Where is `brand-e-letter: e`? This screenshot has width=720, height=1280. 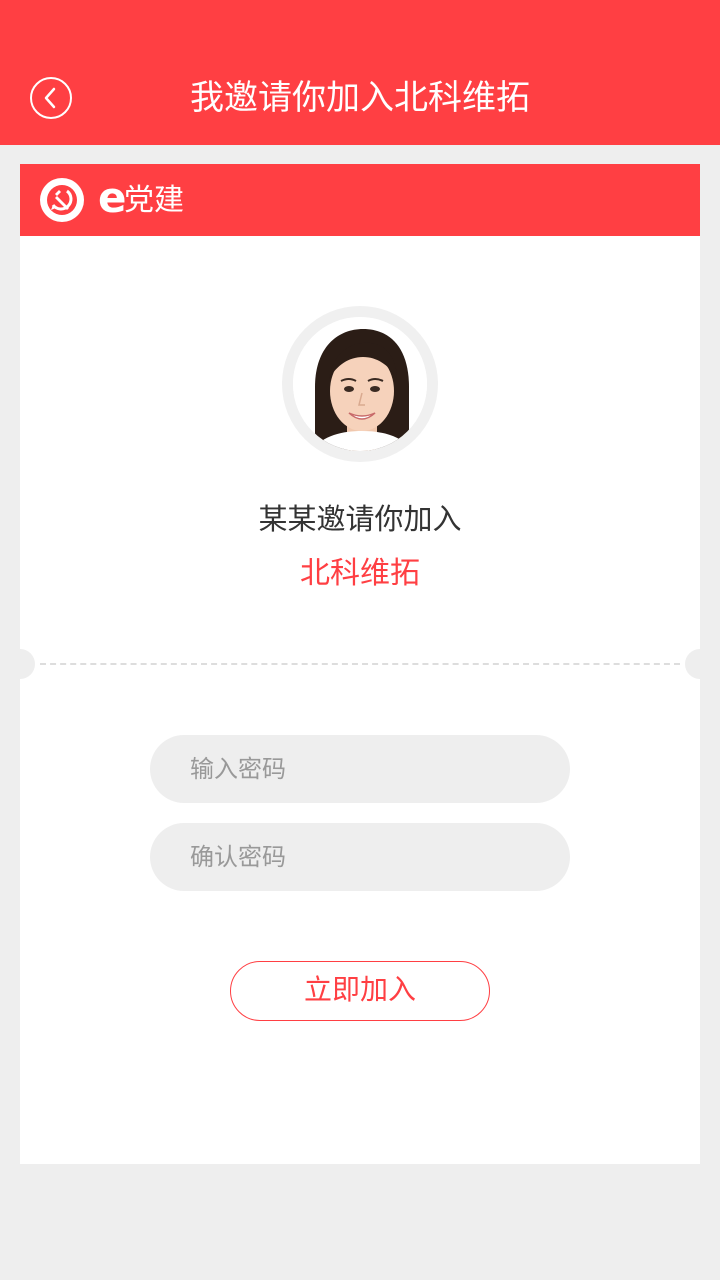 brand-e-letter: e is located at coordinates (112, 197).